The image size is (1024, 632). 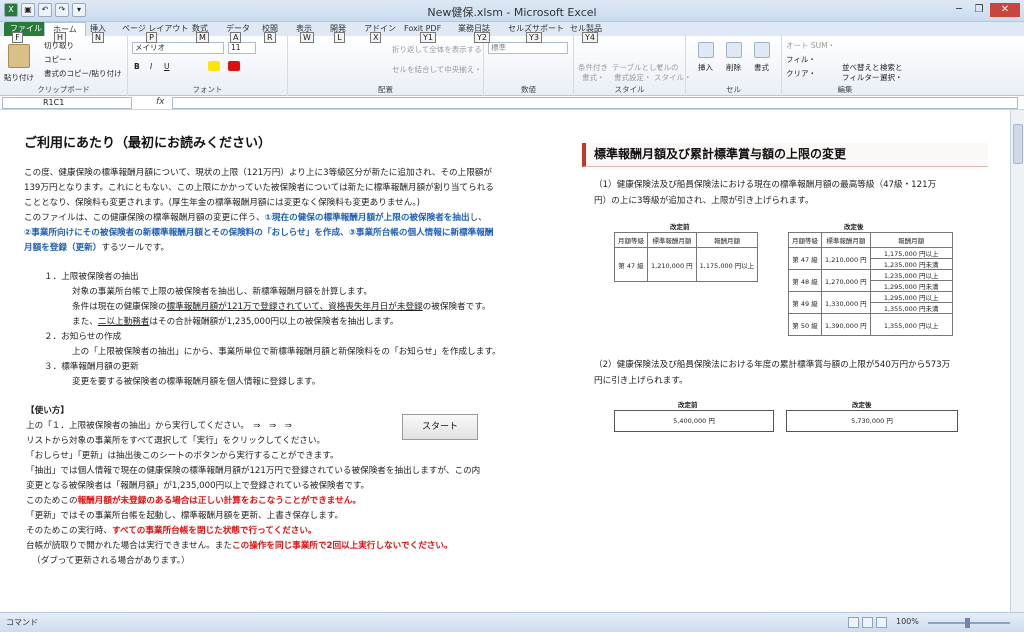 What do you see at coordinates (633, 77) in the screenshot?
I see `format-as-table-label2: 書式設定・` at bounding box center [633, 77].